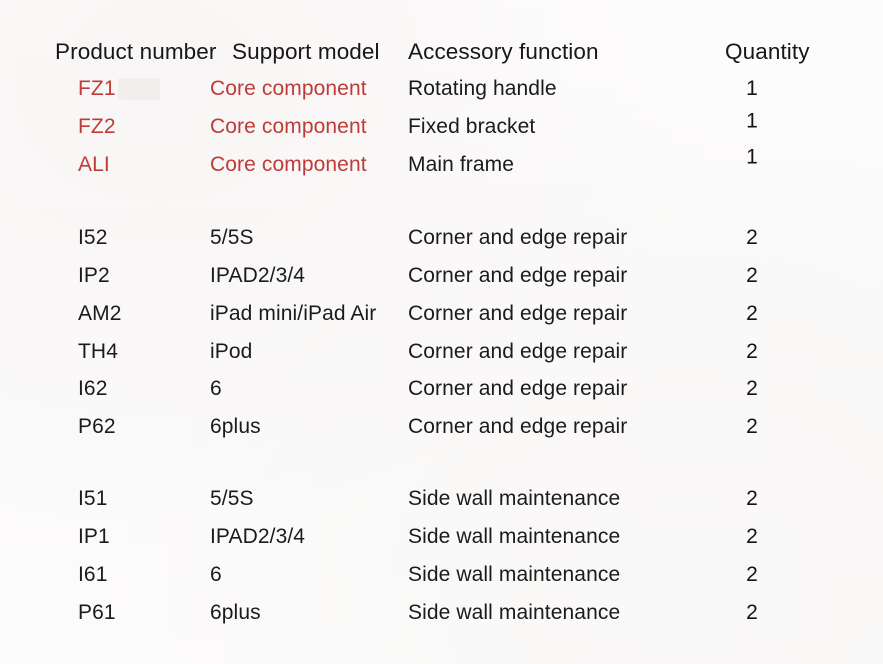  Describe the element at coordinates (94, 164) in the screenshot. I see `cell-product-number: ALI` at that location.